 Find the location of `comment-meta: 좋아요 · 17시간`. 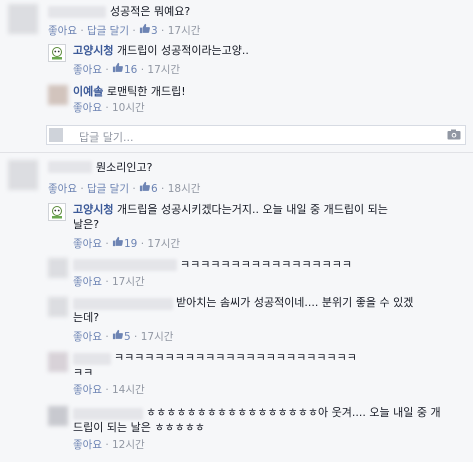

comment-meta: 좋아요 · 17시간 is located at coordinates (109, 282).